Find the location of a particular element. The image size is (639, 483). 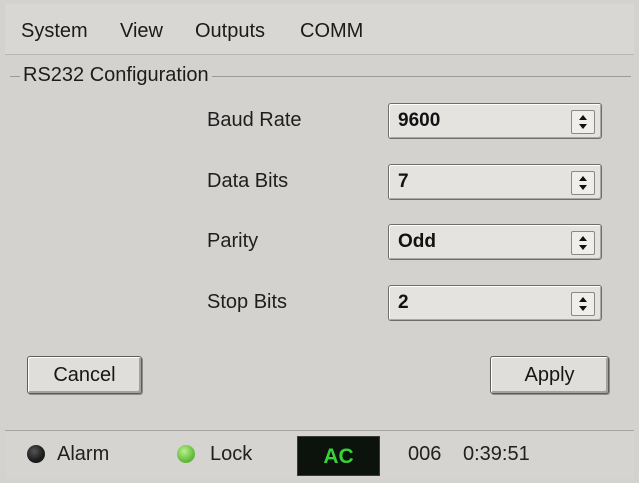

parity-value: Odd is located at coordinates (417, 241).